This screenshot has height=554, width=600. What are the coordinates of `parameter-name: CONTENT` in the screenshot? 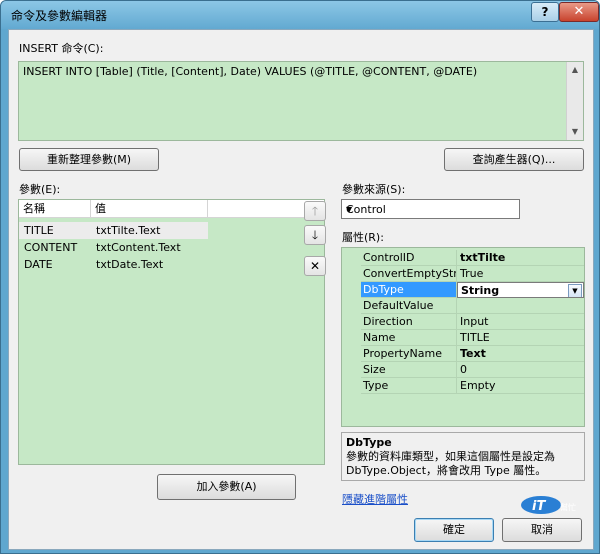 It's located at (51, 247).